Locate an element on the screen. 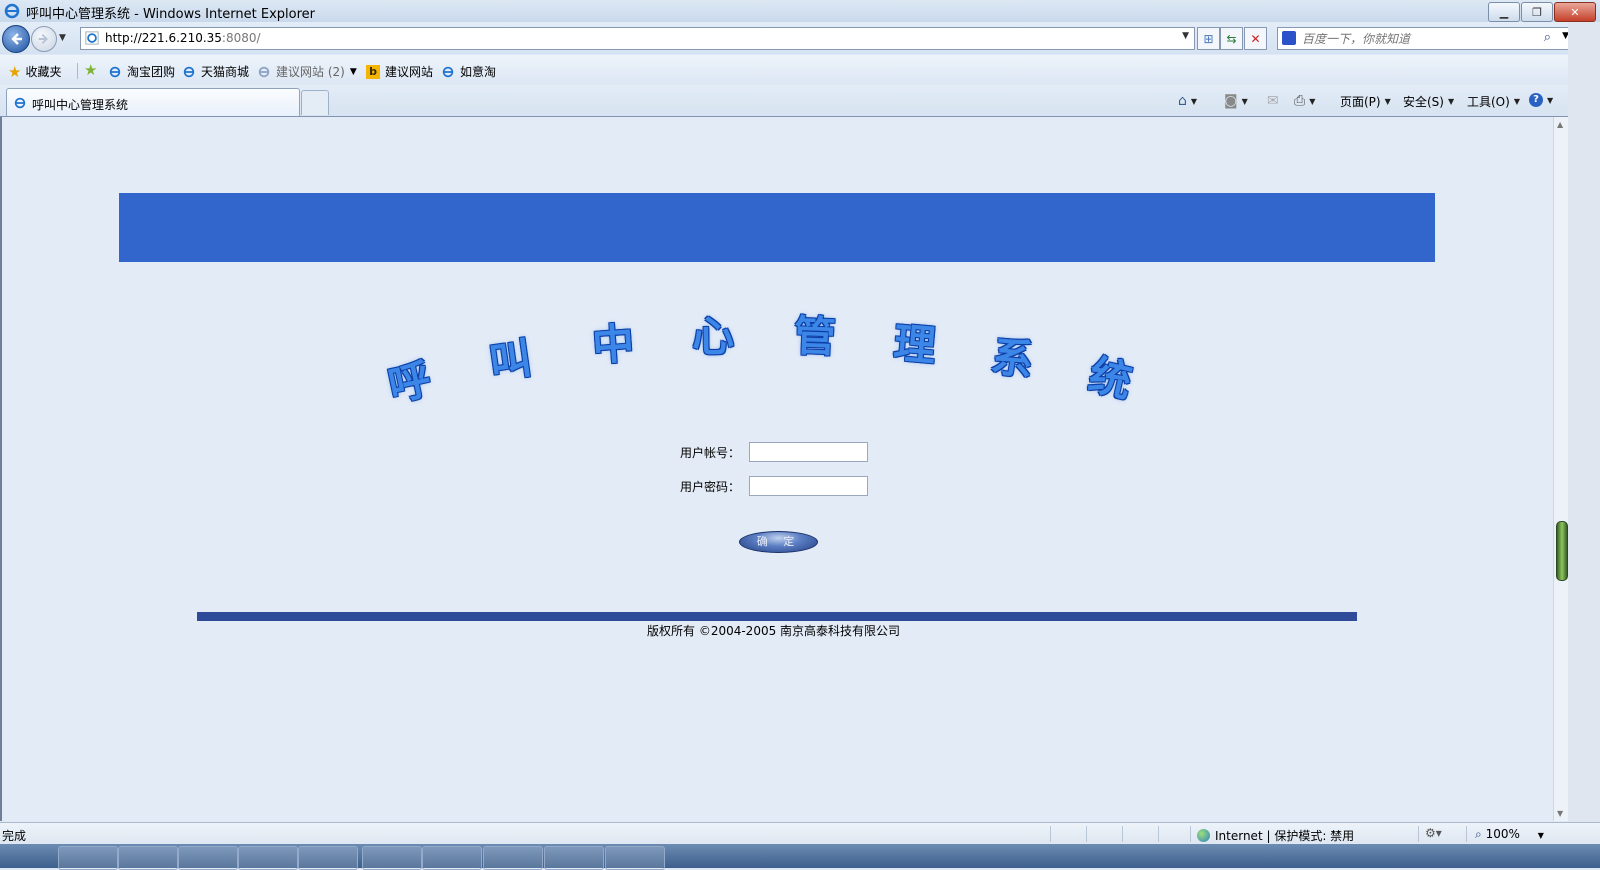 The image size is (1600, 870). page-menu-label: 页面(P) is located at coordinates (1360, 102).